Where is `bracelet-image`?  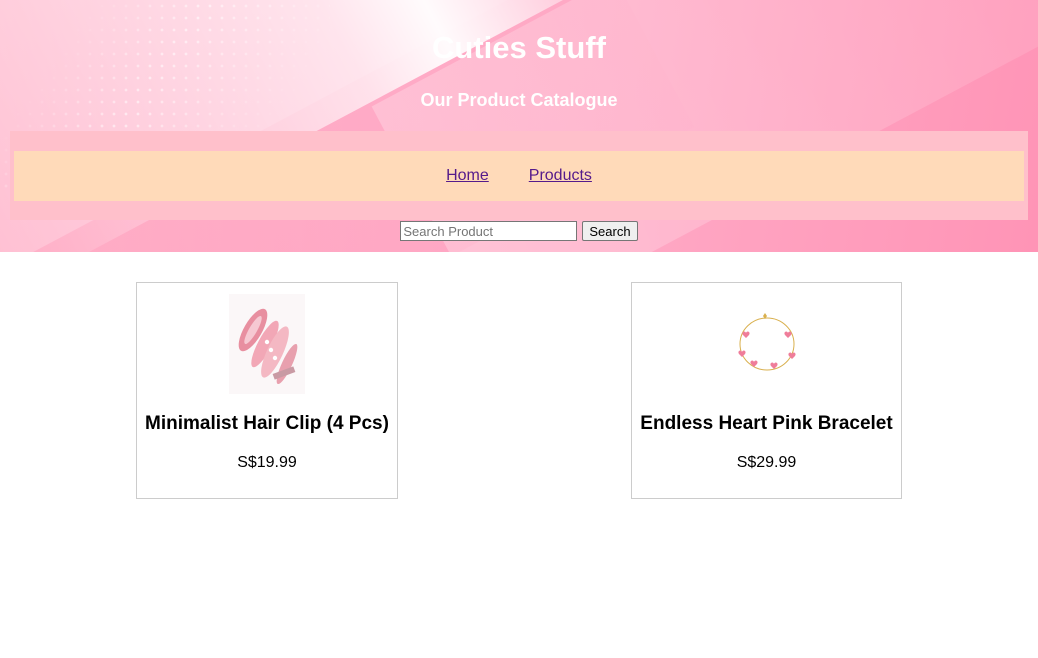 bracelet-image is located at coordinates (766, 344).